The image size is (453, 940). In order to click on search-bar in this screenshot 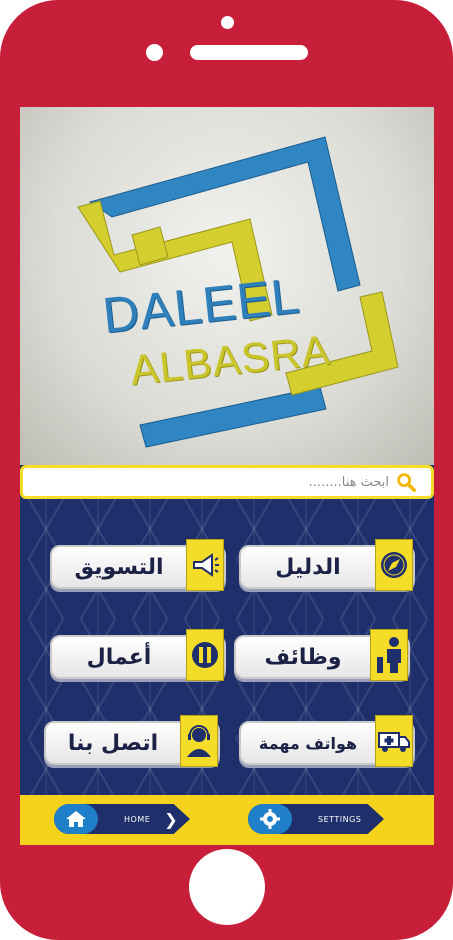, I will do `click(227, 482)`.